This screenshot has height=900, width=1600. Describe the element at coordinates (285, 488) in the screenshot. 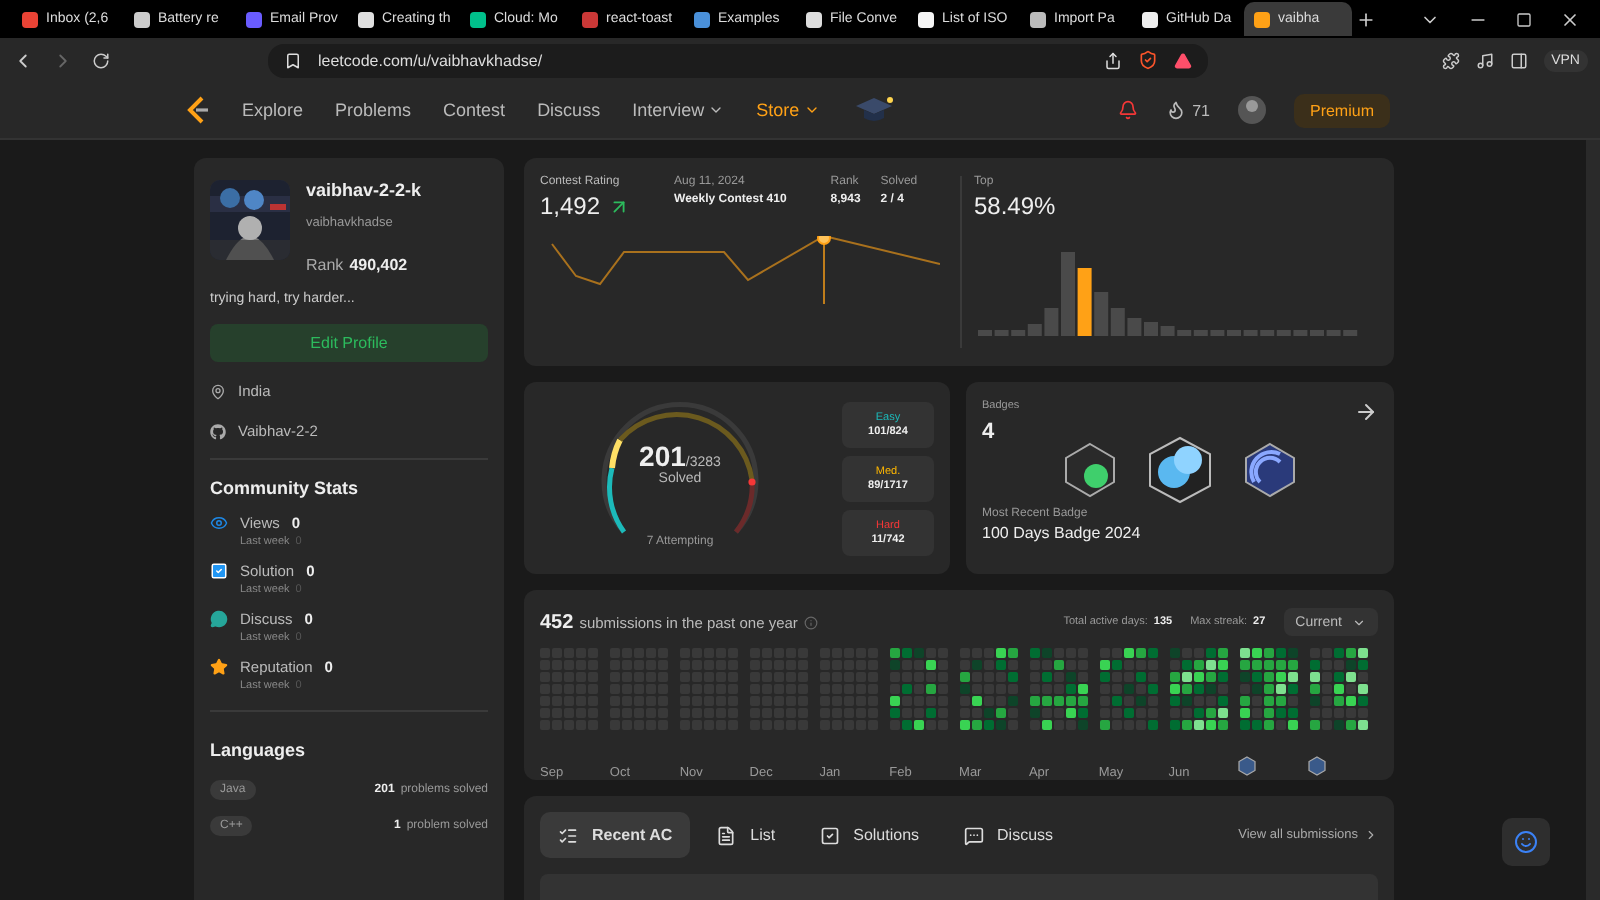

I see `section-title: Community Stats` at that location.